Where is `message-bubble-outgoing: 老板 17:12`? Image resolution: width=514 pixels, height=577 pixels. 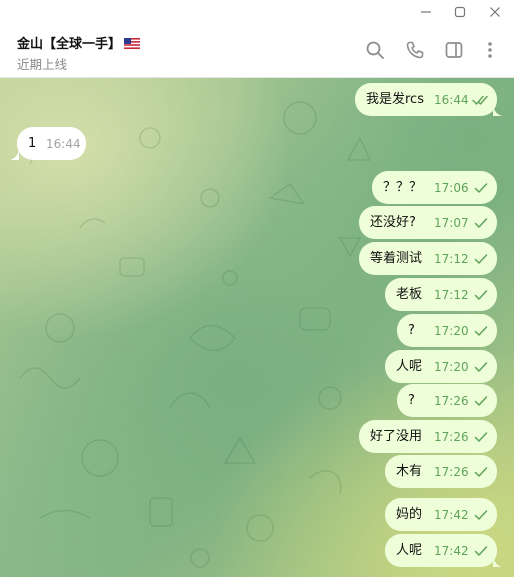
message-bubble-outgoing: 老板 17:12 is located at coordinates (441, 294).